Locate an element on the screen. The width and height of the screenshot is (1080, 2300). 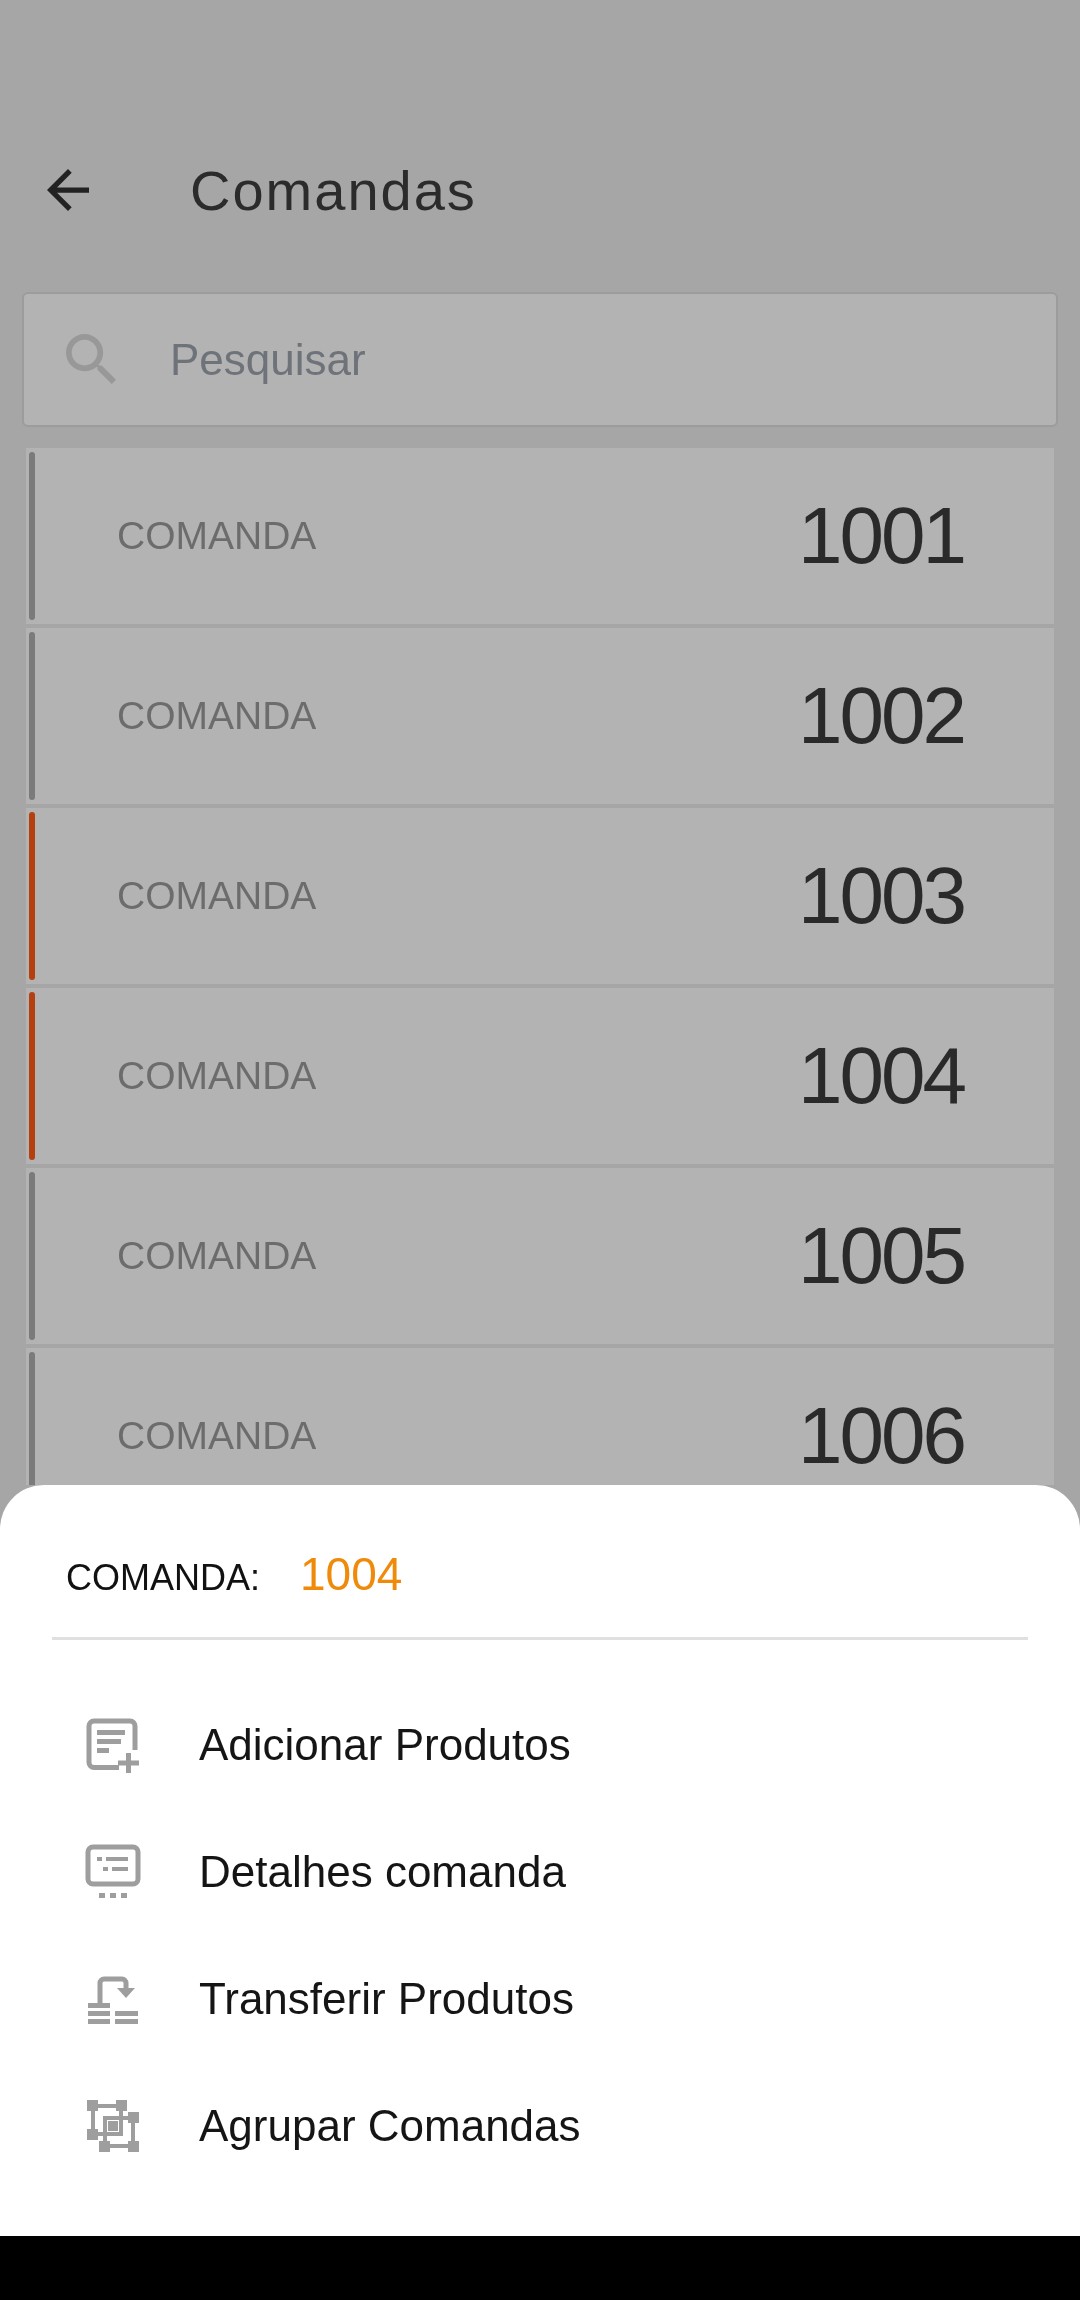
comanda-number: 1004 is located at coordinates (881, 1076).